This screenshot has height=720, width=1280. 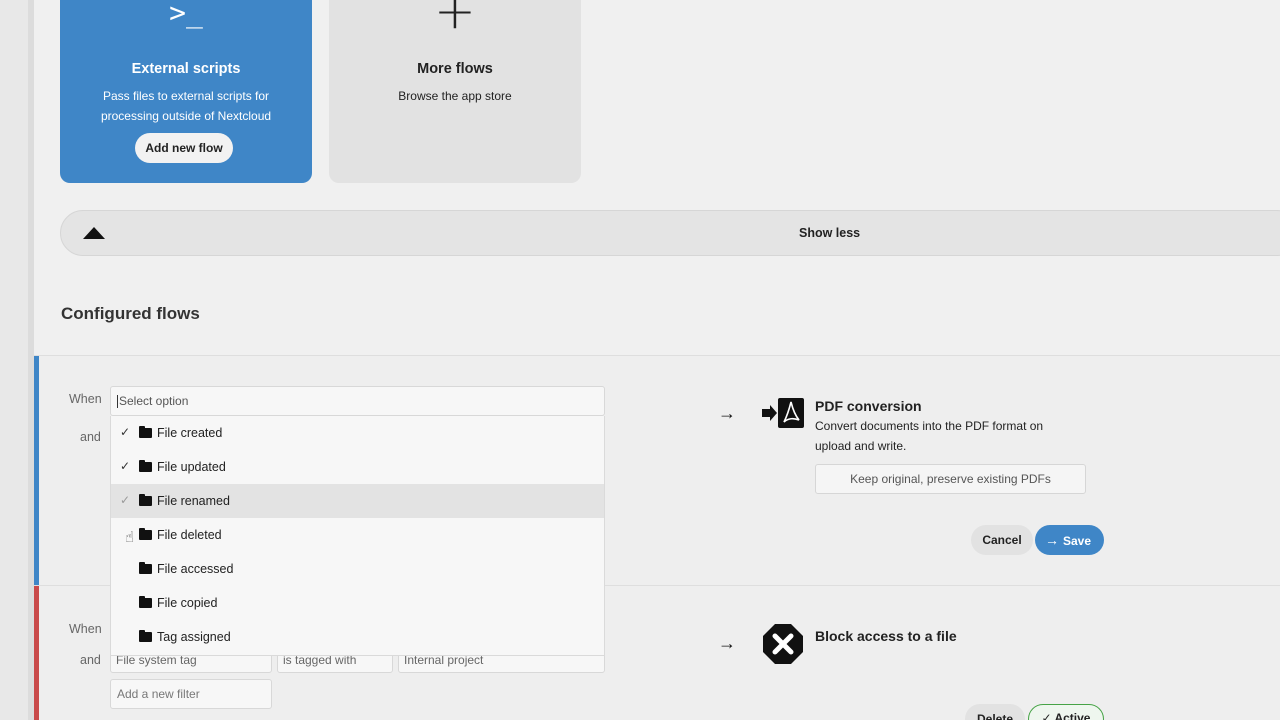 What do you see at coordinates (357, 467) in the screenshot?
I see `dropdown-option: ✓ File updated` at bounding box center [357, 467].